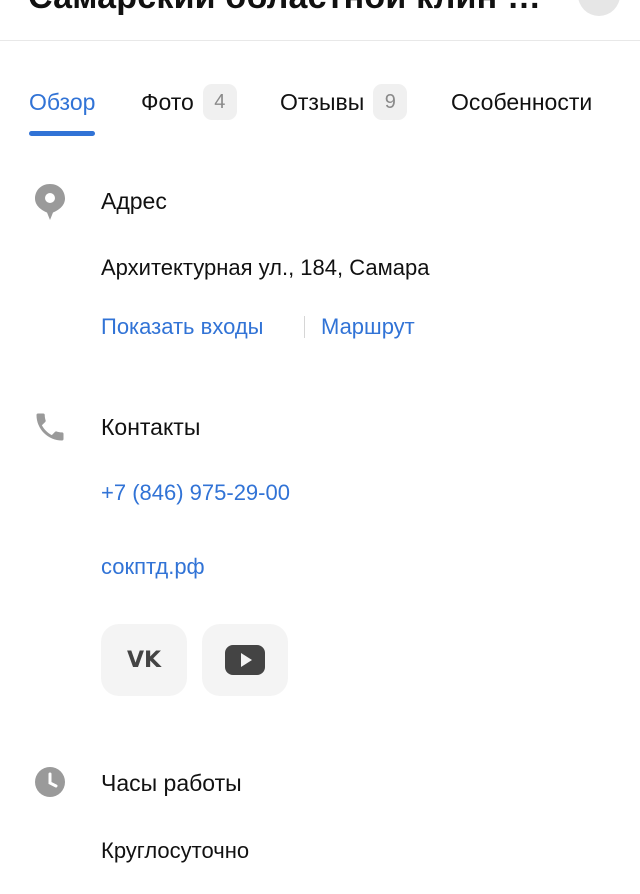 This screenshot has height=894, width=640. Describe the element at coordinates (62, 133) in the screenshot. I see `active-tab-indicator` at that location.